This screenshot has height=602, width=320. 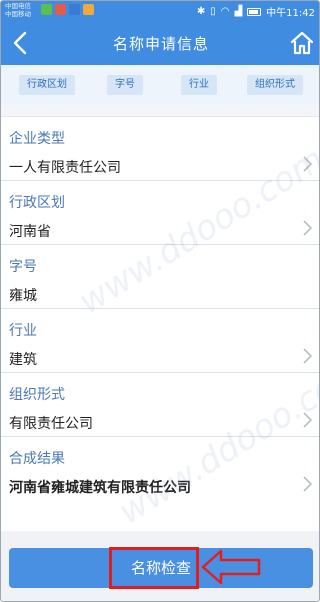 I want to click on carrier-info: 中国电信 中国移动, so click(x=18, y=10).